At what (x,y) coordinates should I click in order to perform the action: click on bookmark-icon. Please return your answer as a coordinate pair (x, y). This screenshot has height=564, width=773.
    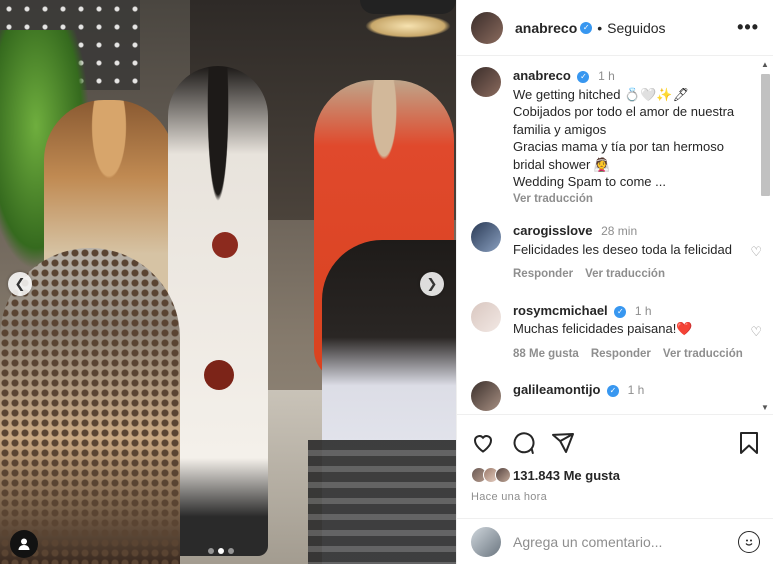
    Looking at the image, I should click on (749, 443).